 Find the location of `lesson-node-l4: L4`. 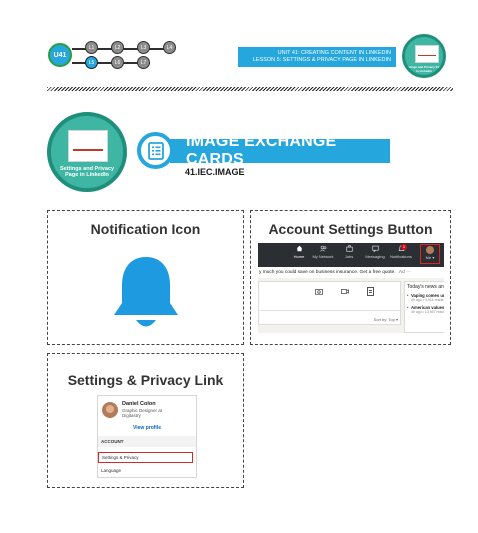

lesson-node-l4: L4 is located at coordinates (169, 47).